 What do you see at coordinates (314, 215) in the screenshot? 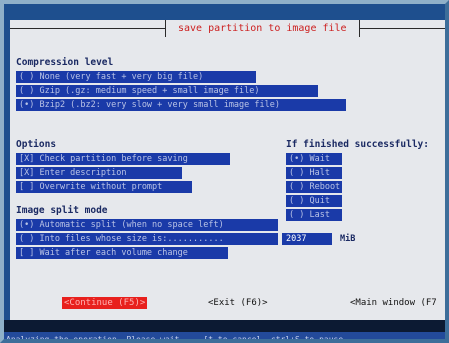
I see `finish-last-radio: ( ) Last` at bounding box center [314, 215].